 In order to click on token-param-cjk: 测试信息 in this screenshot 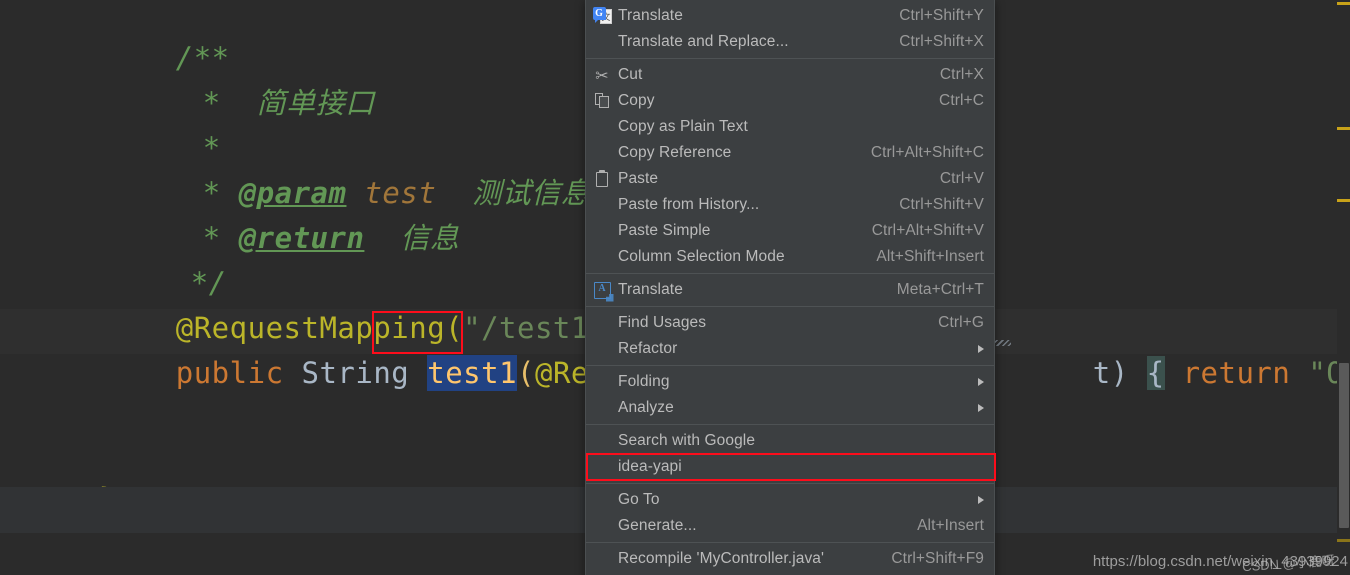, I will do `click(531, 193)`.